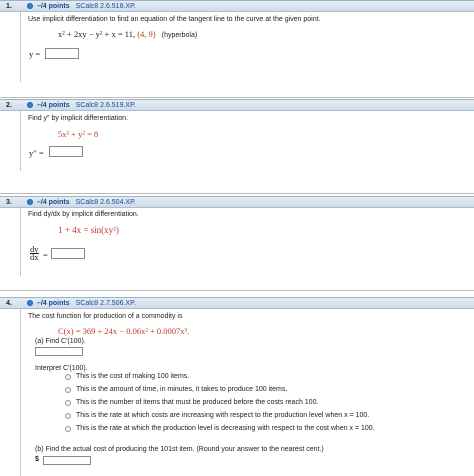 The height and width of the screenshot is (476, 474). What do you see at coordinates (237, 202) in the screenshot?
I see `question-header: 3. –/4 points SCalc8 2.6.504.XP.` at bounding box center [237, 202].